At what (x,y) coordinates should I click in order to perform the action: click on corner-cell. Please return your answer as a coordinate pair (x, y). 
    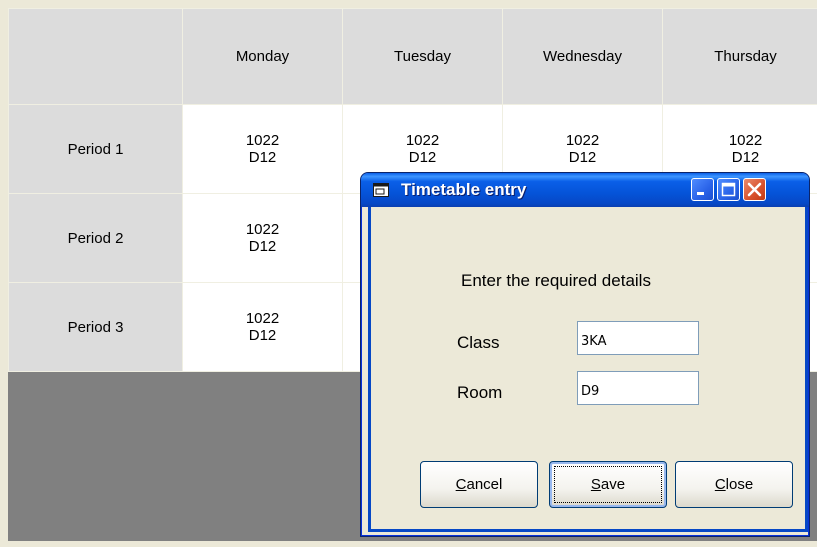
    Looking at the image, I should click on (95, 56).